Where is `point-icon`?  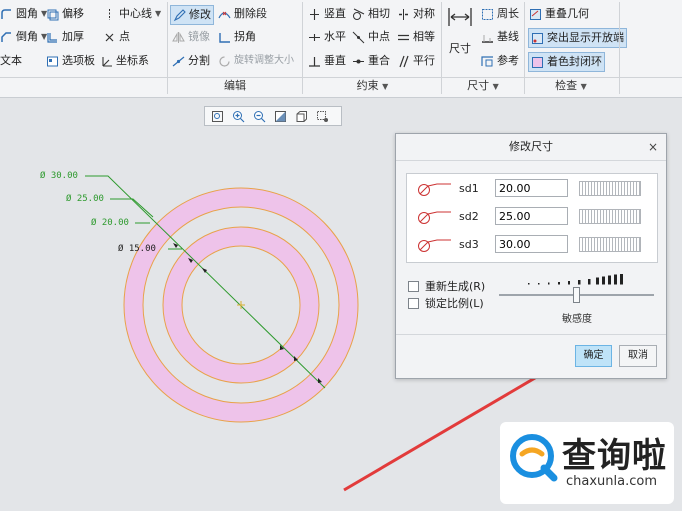 point-icon is located at coordinates (109, 37).